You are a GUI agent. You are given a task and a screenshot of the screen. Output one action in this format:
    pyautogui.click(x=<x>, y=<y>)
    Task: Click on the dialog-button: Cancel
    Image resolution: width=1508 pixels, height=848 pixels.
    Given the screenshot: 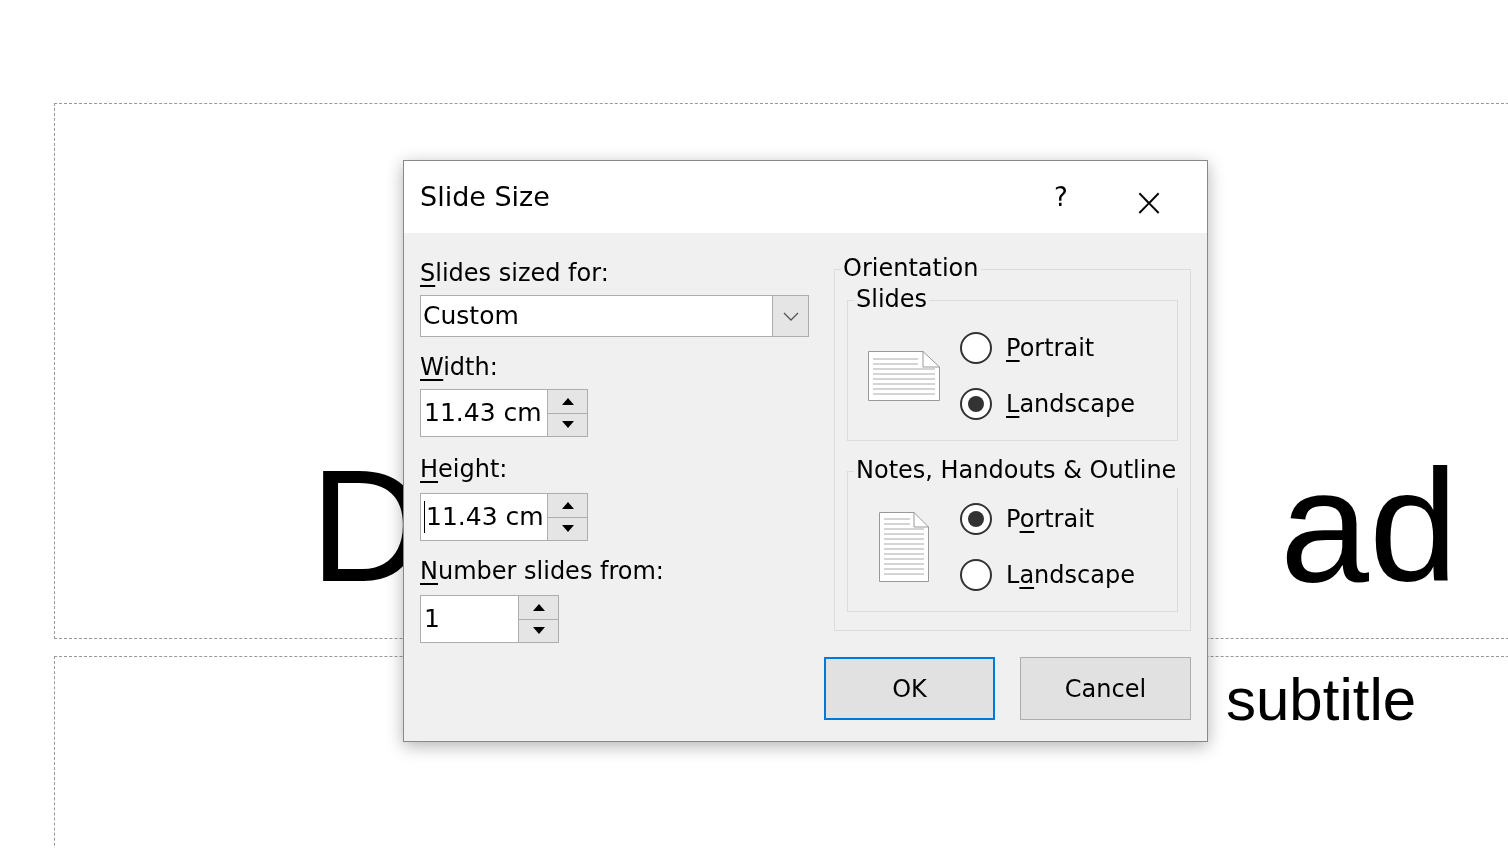 What is the action you would take?
    pyautogui.click(x=1105, y=688)
    